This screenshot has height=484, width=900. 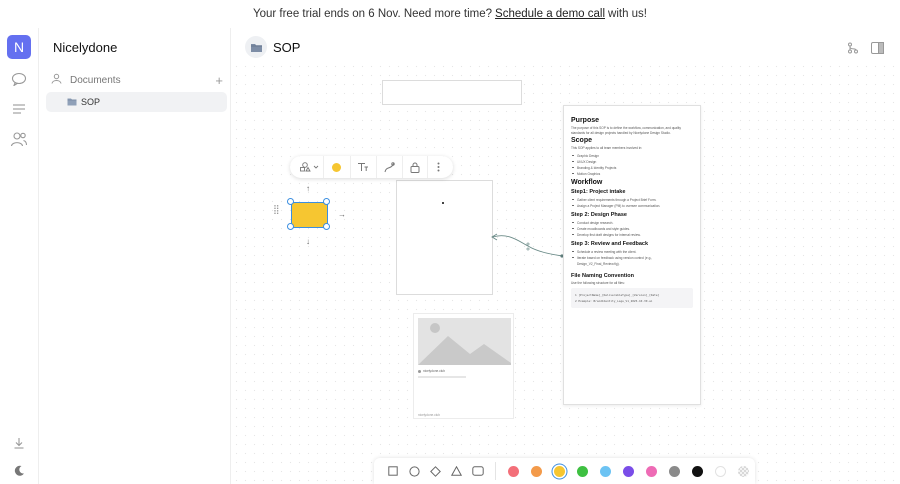 I want to click on chat-icon, so click(x=19, y=79).